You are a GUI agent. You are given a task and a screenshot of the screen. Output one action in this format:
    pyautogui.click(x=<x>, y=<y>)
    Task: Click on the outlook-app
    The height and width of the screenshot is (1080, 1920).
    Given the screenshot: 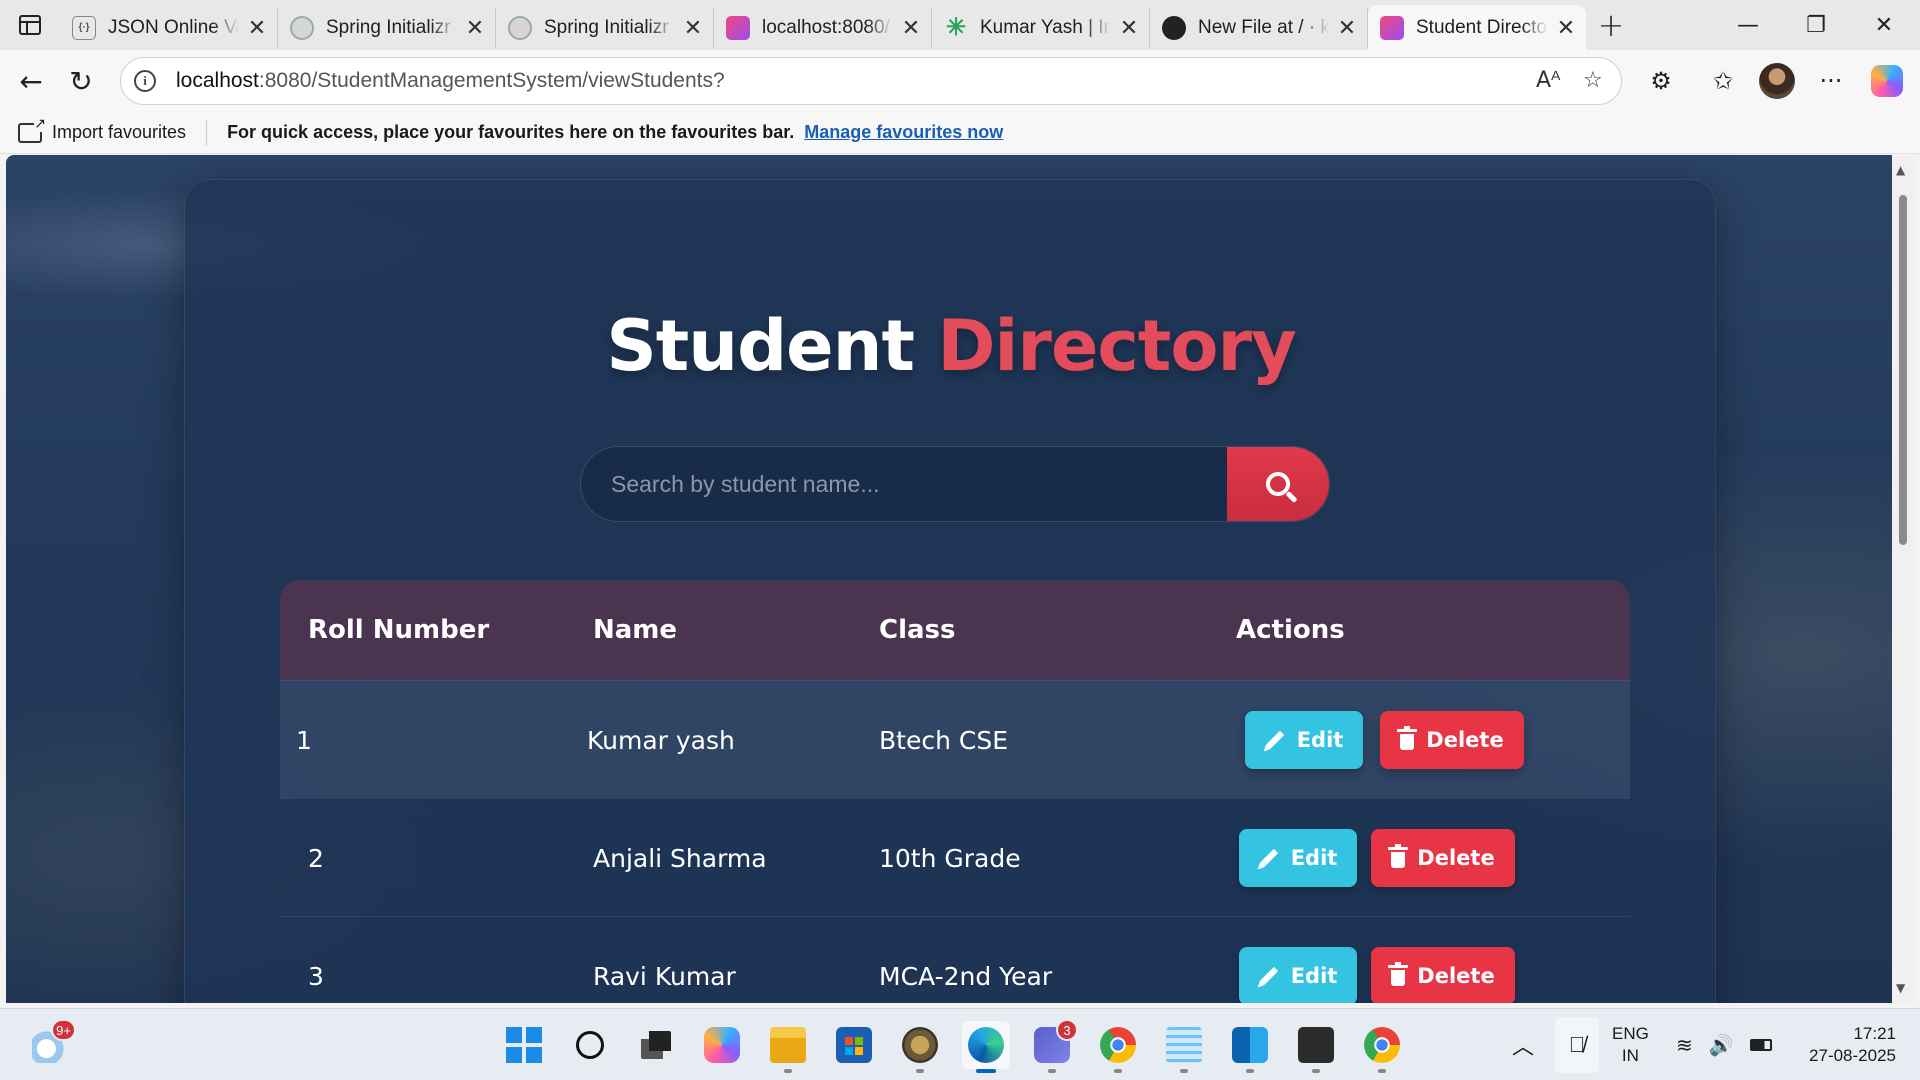 What is the action you would take?
    pyautogui.click(x=1250, y=1047)
    